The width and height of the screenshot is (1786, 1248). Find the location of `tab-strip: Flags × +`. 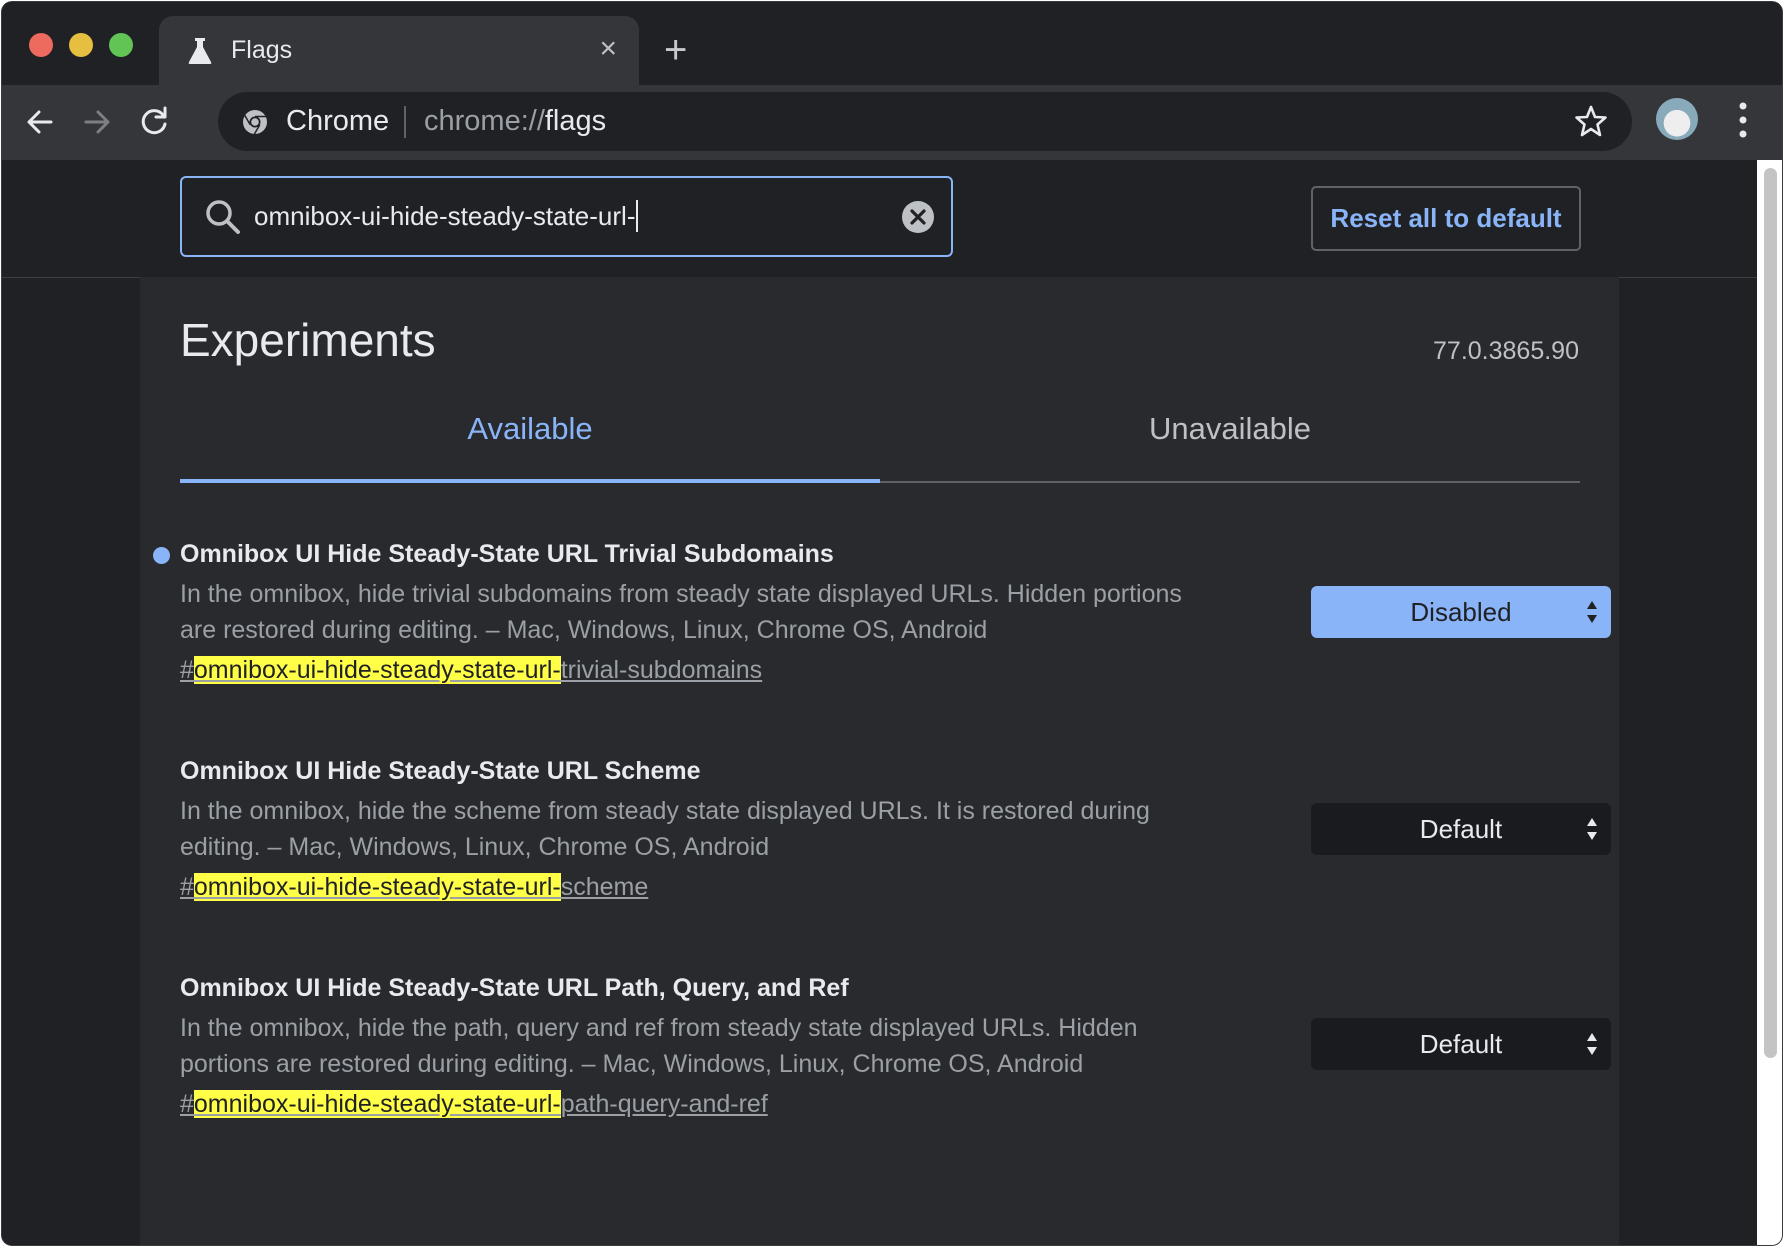

tab-strip: Flags × + is located at coordinates (892, 43).